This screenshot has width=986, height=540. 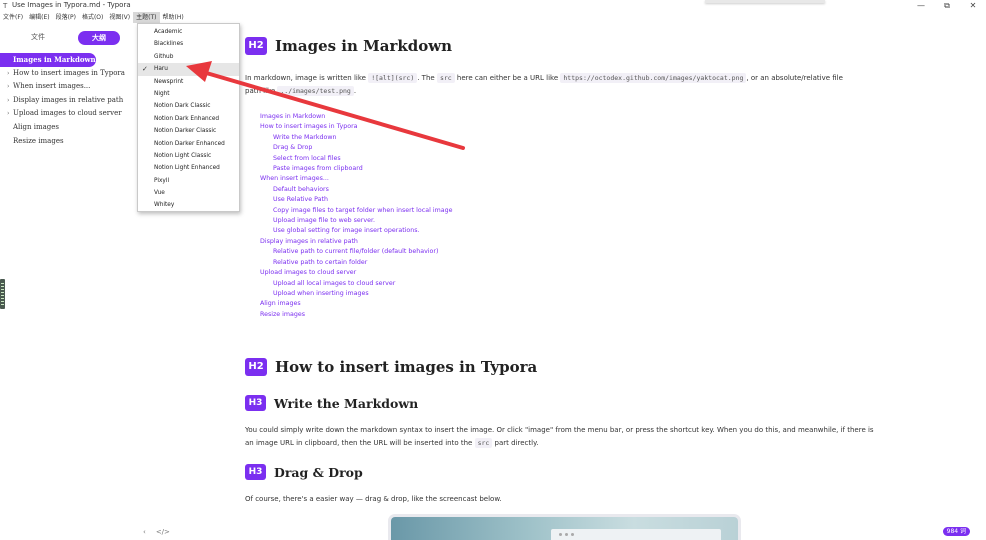 What do you see at coordinates (119, 17) in the screenshot?
I see `menu-view: 视图(V)` at bounding box center [119, 17].